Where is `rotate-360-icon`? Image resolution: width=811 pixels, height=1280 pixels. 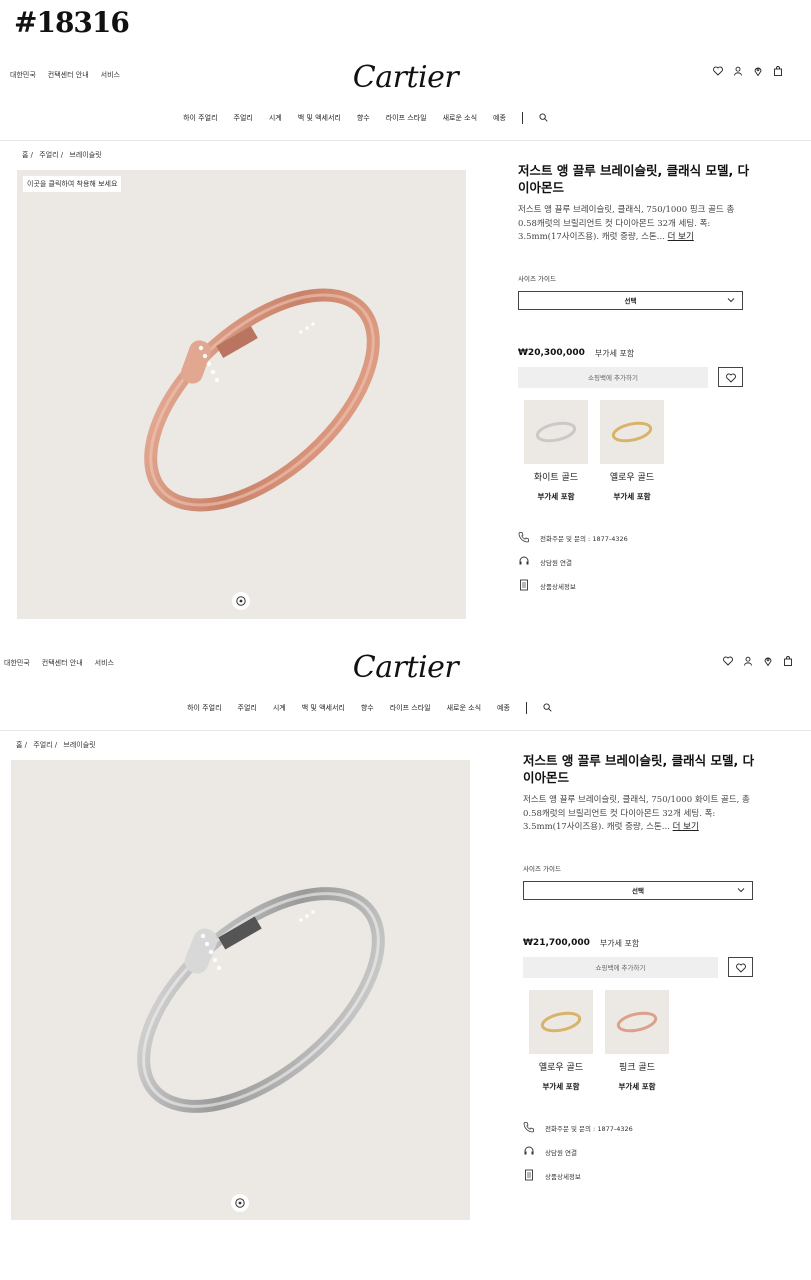 rotate-360-icon is located at coordinates (240, 1203).